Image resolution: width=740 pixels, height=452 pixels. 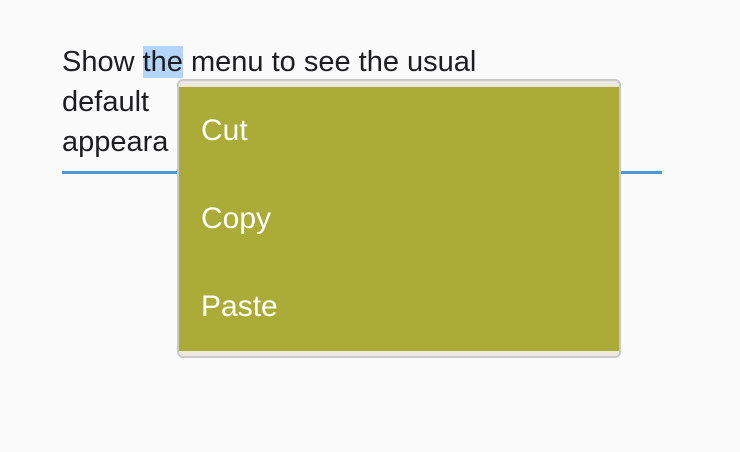 I want to click on text-after-selection: menu to see the usual, so click(x=329, y=62).